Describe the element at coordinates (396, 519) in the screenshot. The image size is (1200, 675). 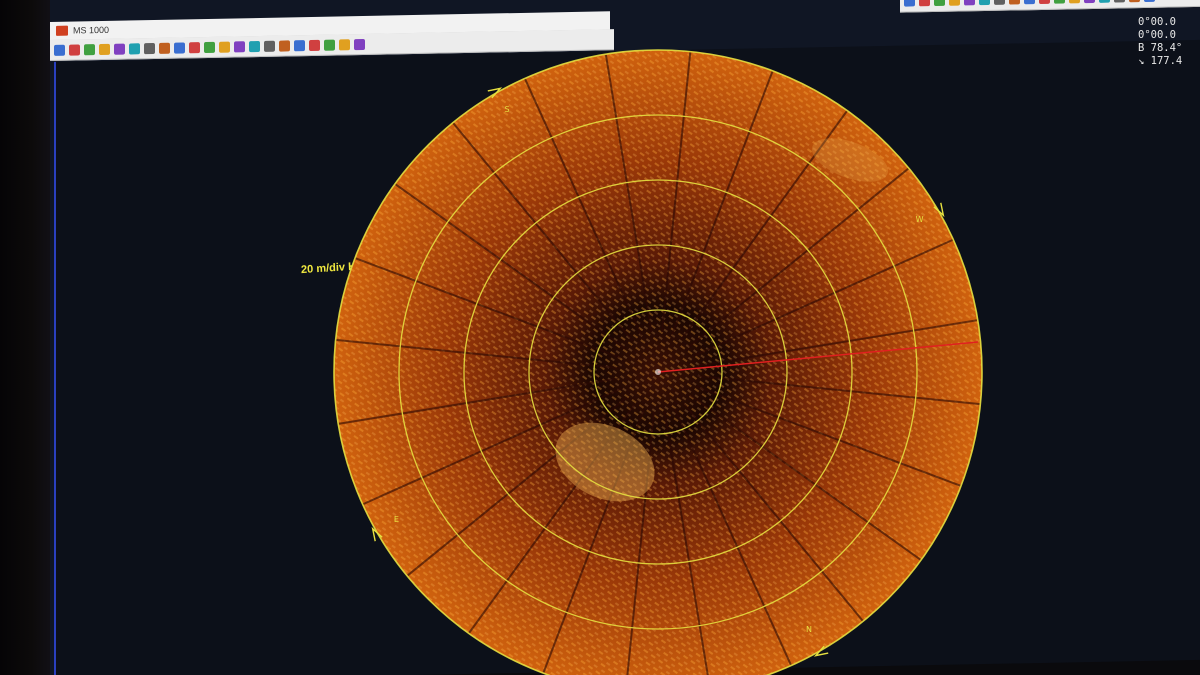
I see `compass-label: E` at that location.